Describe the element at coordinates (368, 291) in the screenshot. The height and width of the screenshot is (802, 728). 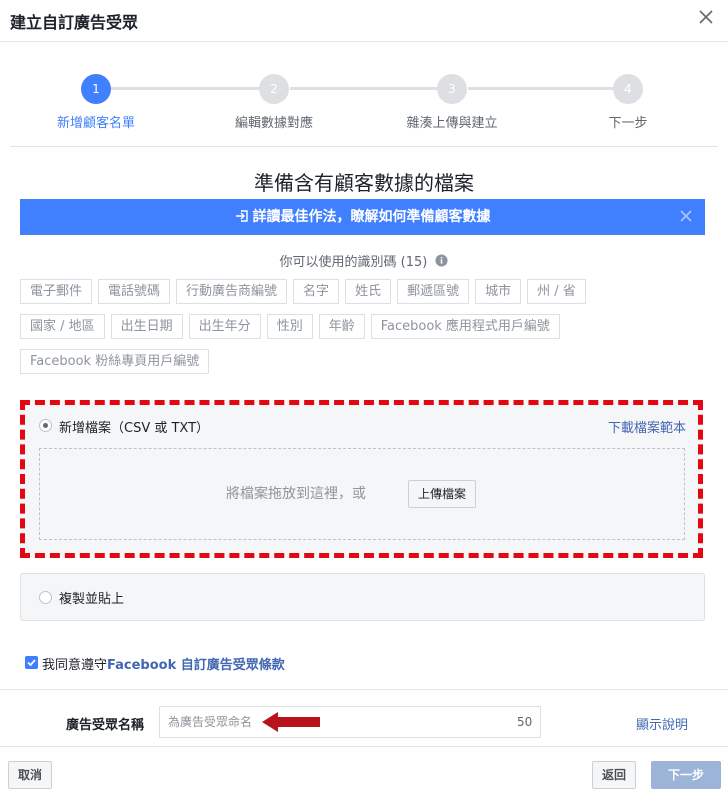
I see `identifier-chip: 姓氏` at that location.